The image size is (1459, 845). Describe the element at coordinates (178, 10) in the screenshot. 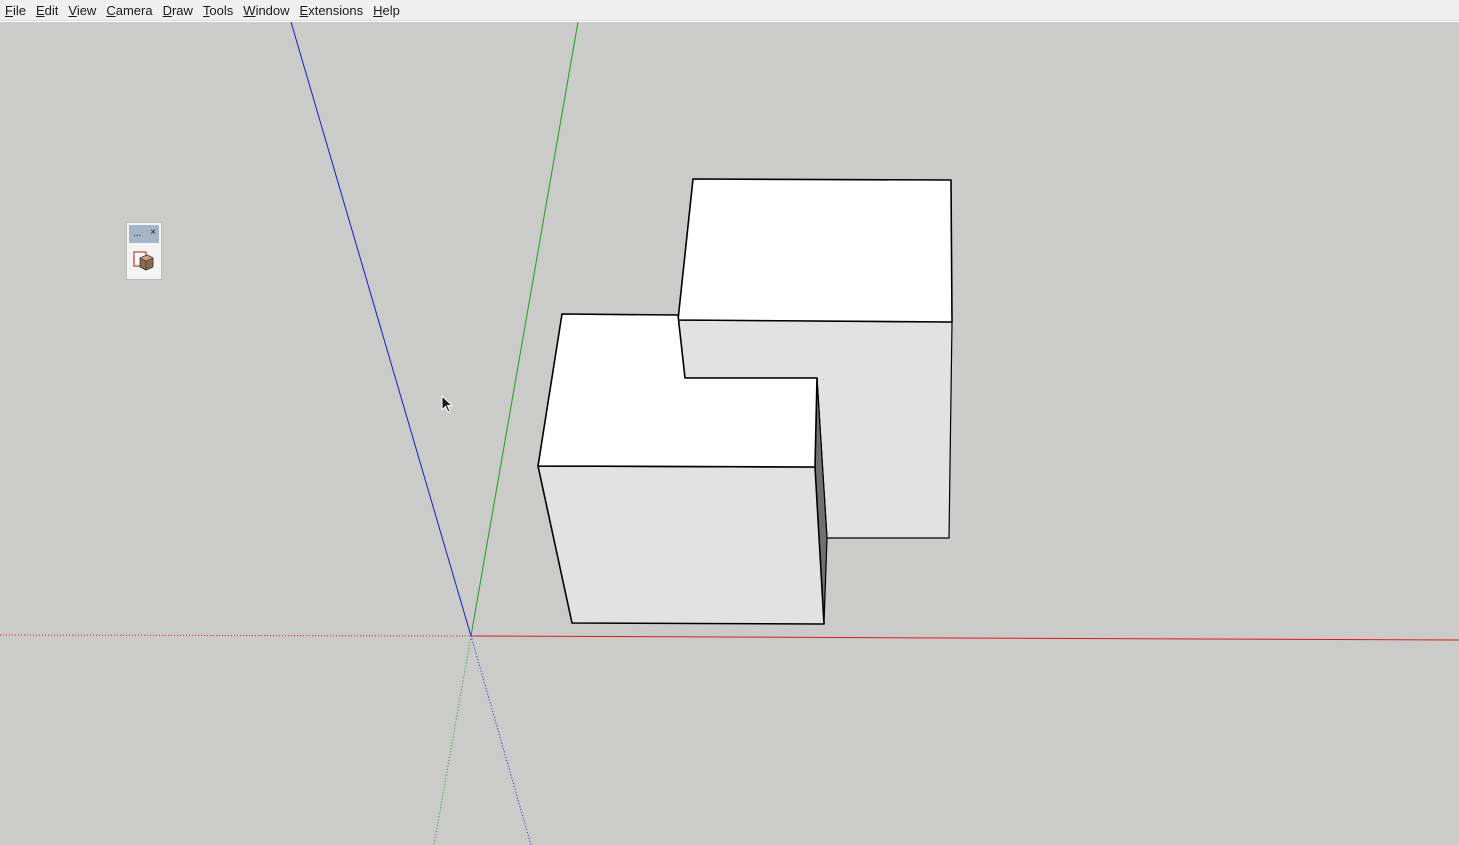

I see `menu-draw: Draw` at that location.